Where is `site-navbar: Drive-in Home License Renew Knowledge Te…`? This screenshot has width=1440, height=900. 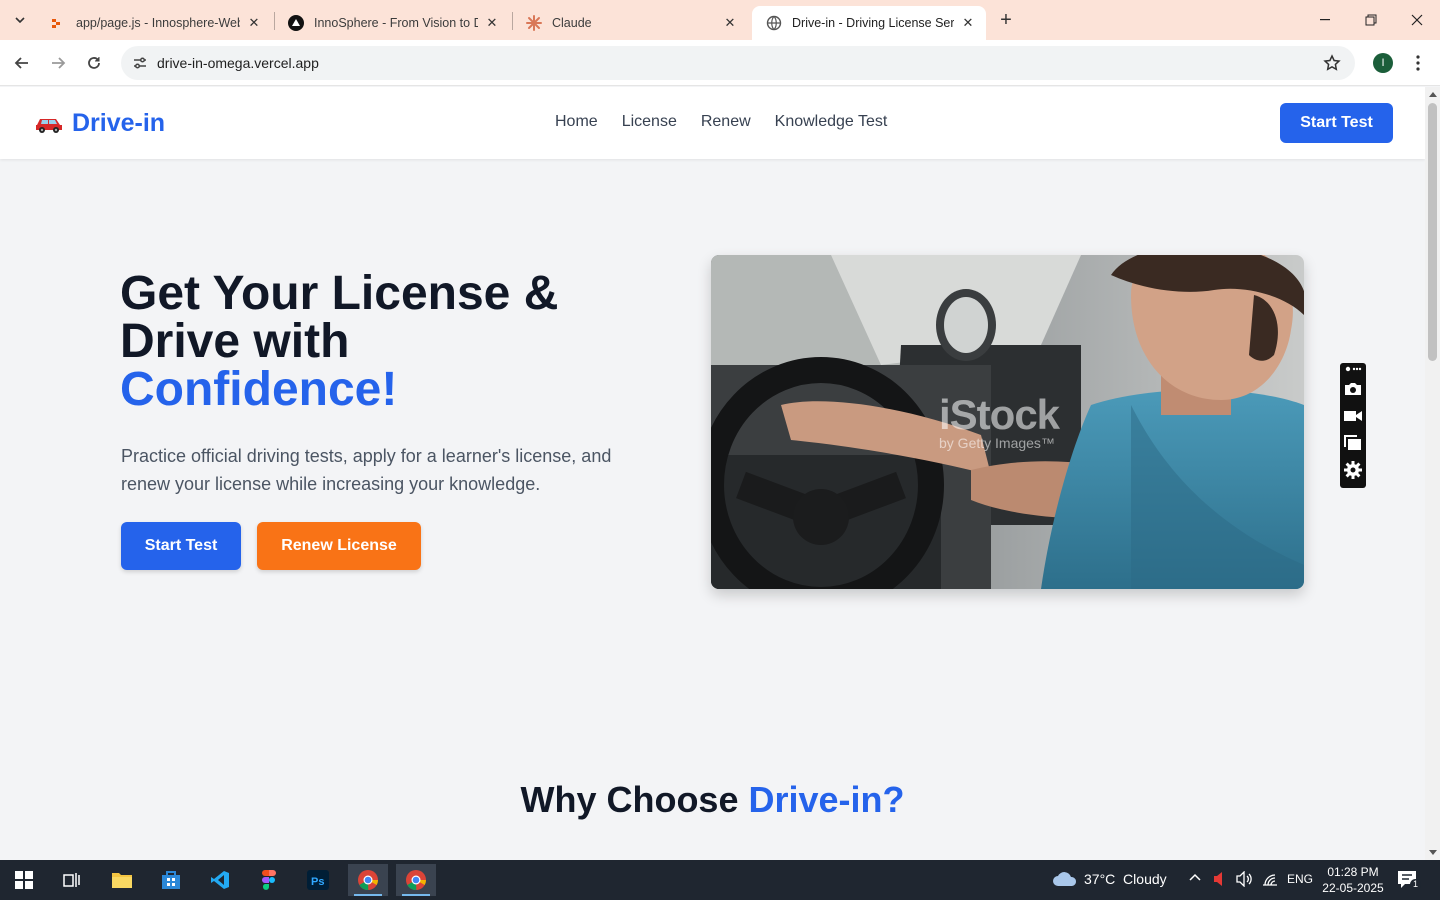
site-navbar: Drive-in Home License Renew Knowledge Te… is located at coordinates (712, 123).